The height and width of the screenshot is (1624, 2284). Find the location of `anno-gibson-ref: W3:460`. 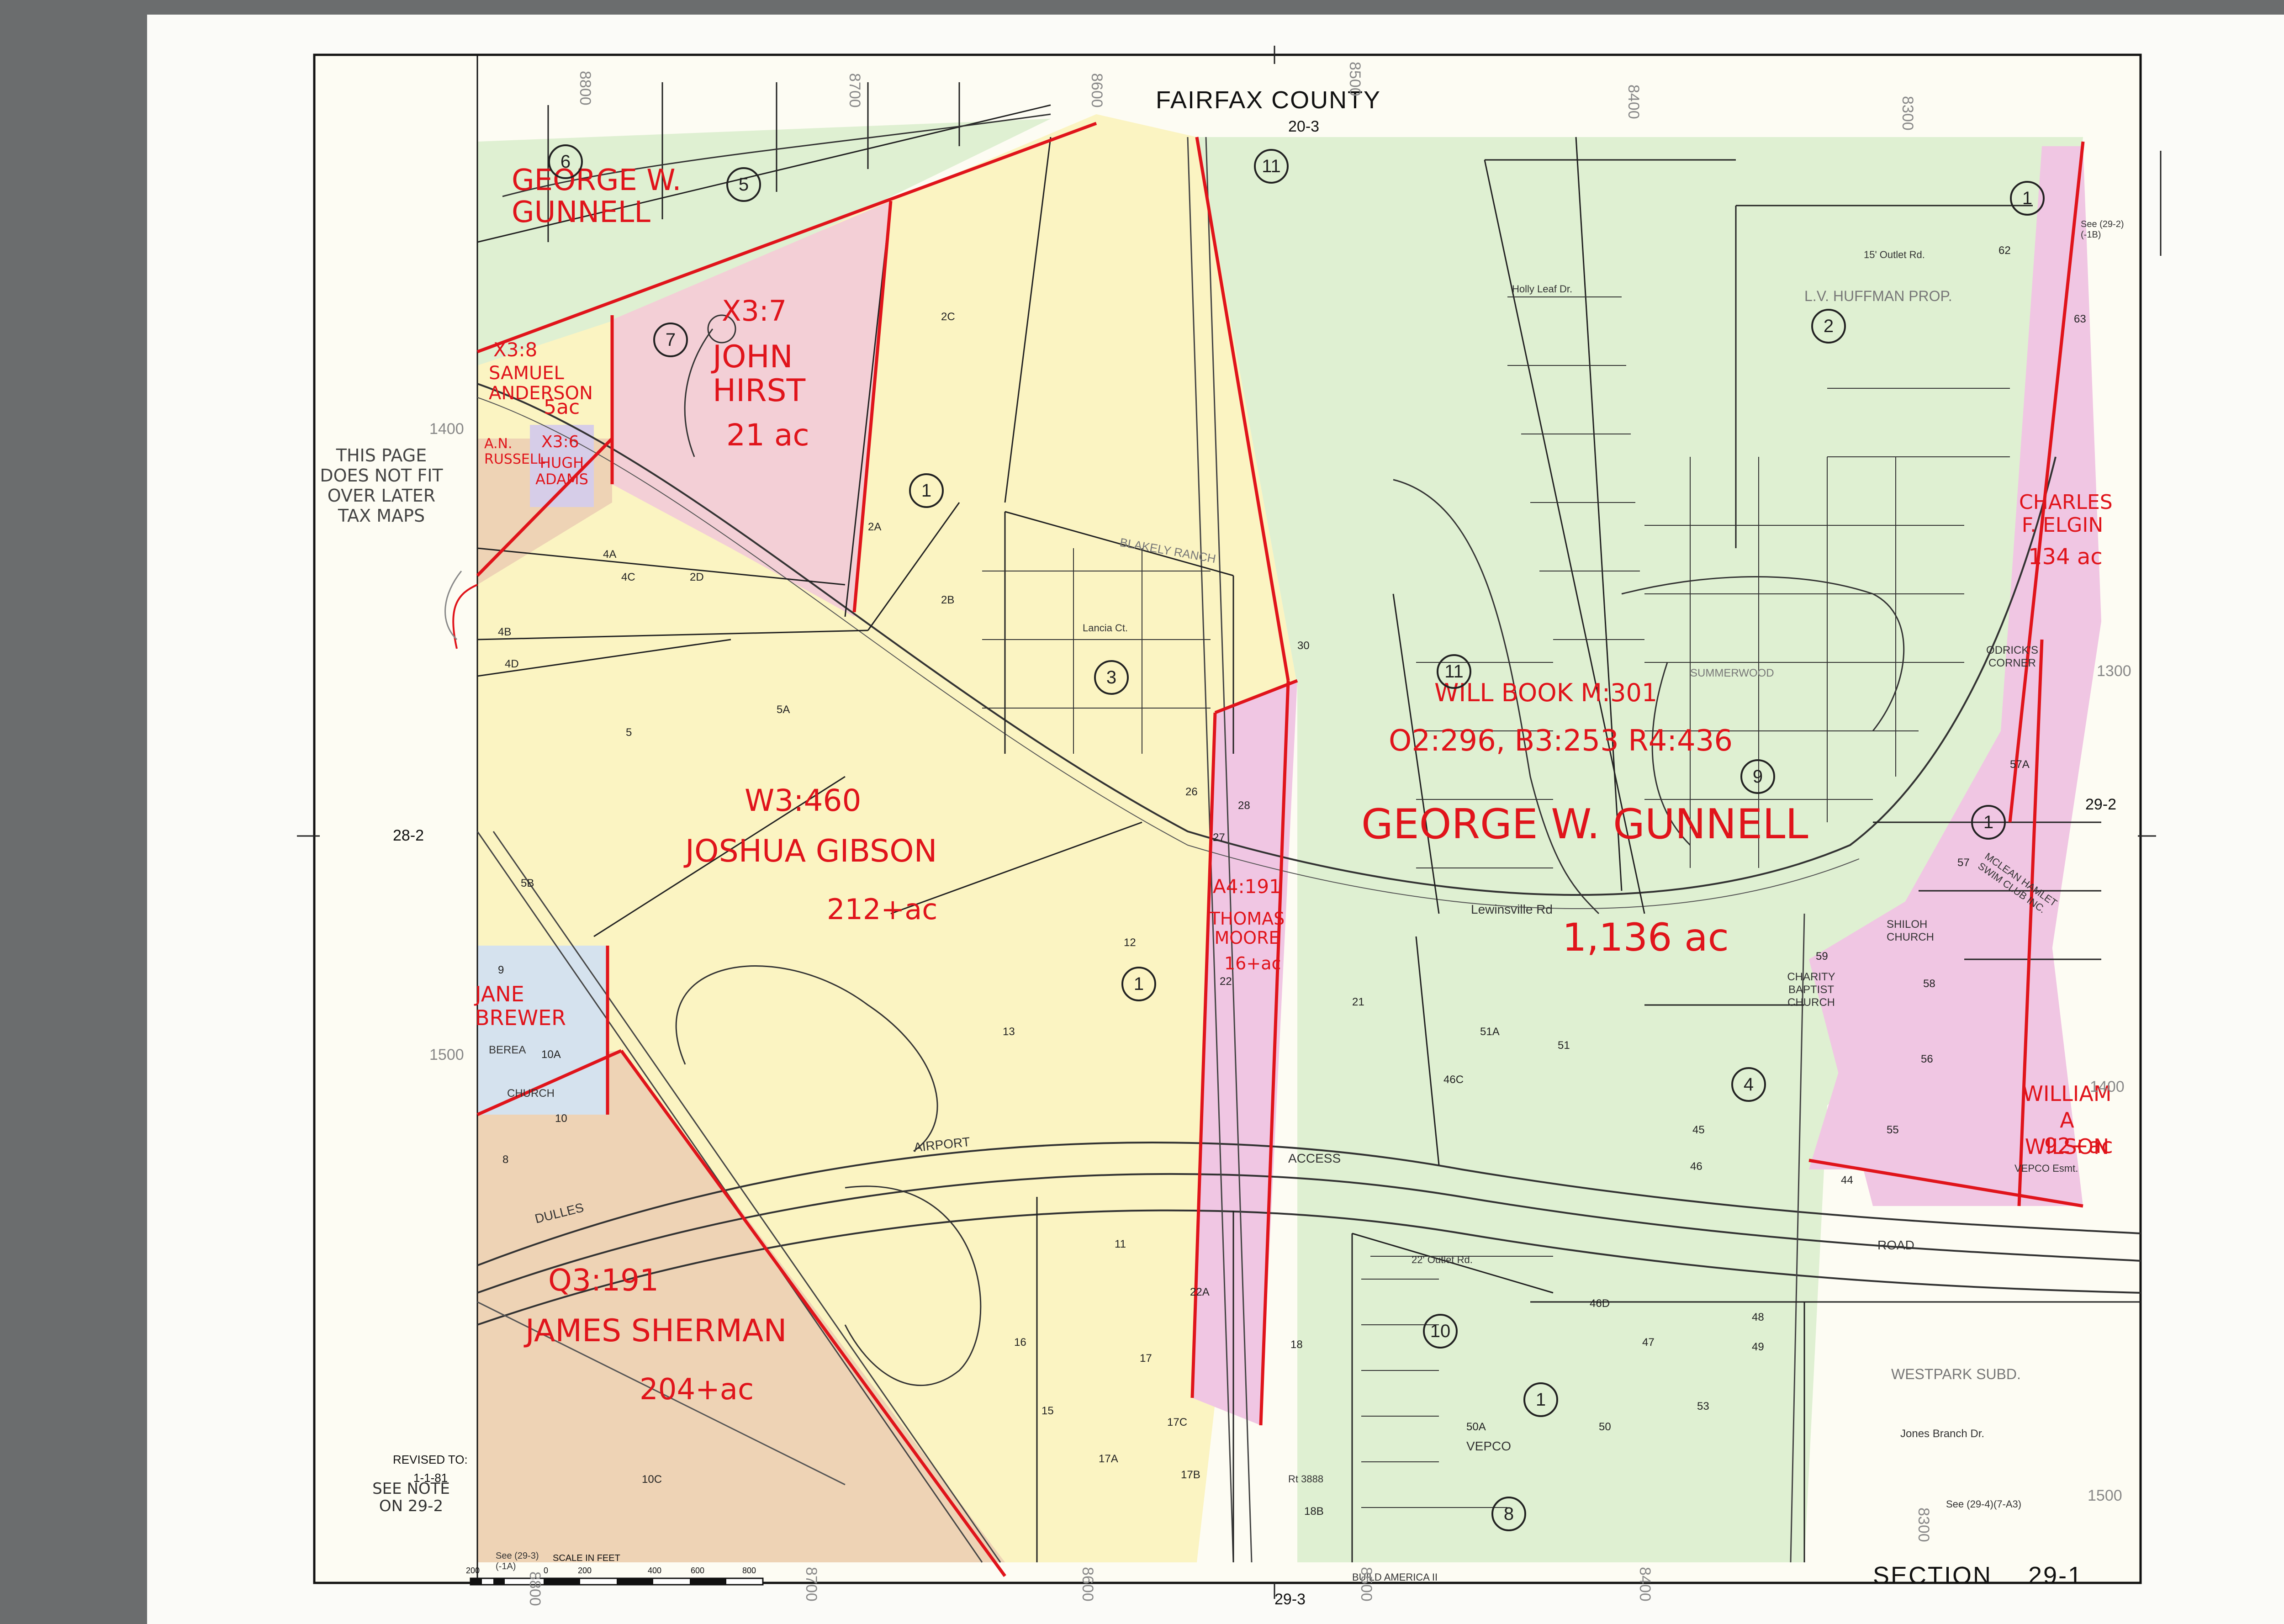

anno-gibson-ref: W3:460 is located at coordinates (803, 800).